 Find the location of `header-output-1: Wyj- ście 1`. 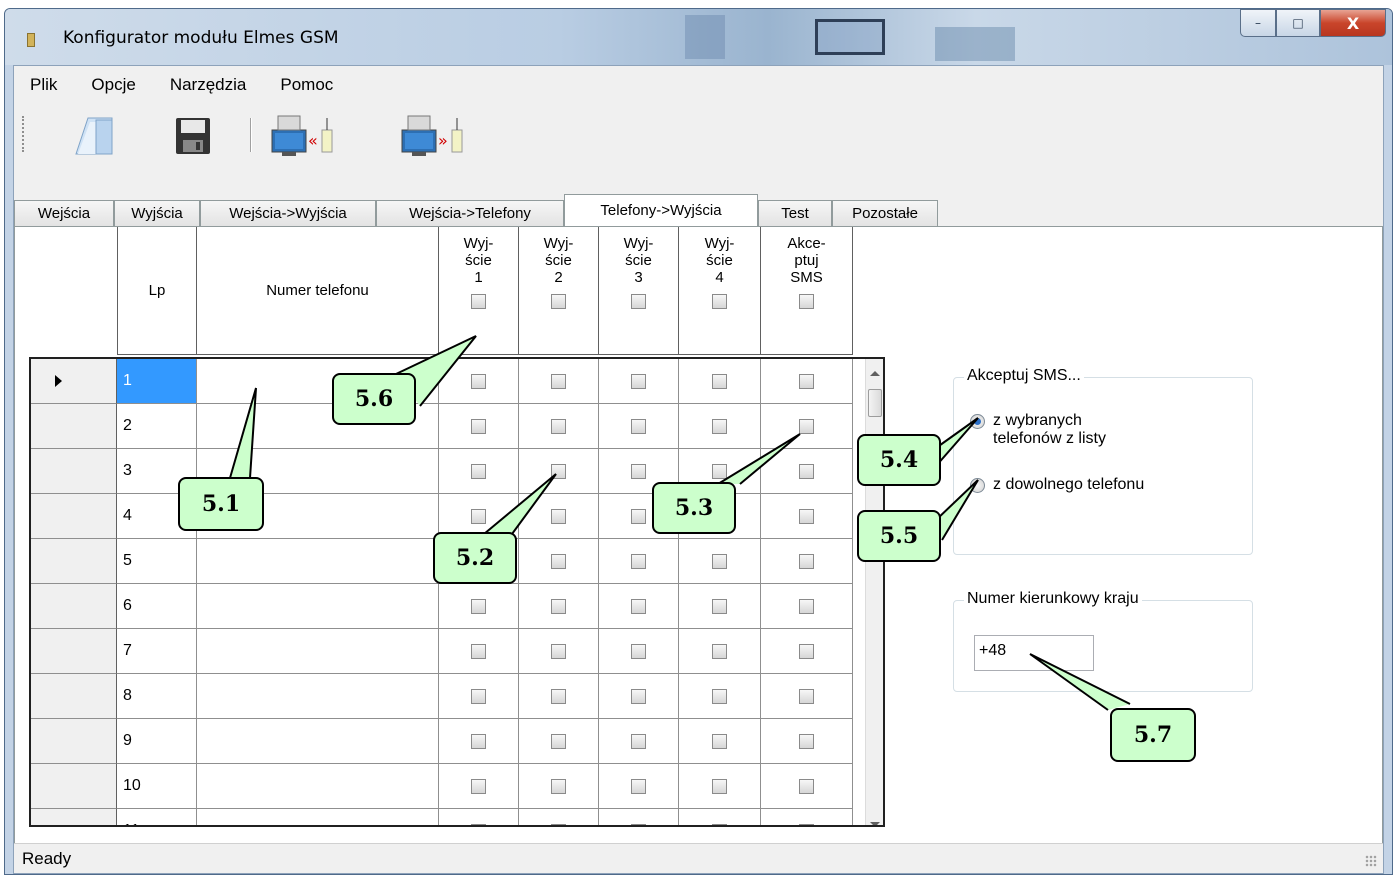

header-output-1: Wyj- ście 1 is located at coordinates (479, 291).